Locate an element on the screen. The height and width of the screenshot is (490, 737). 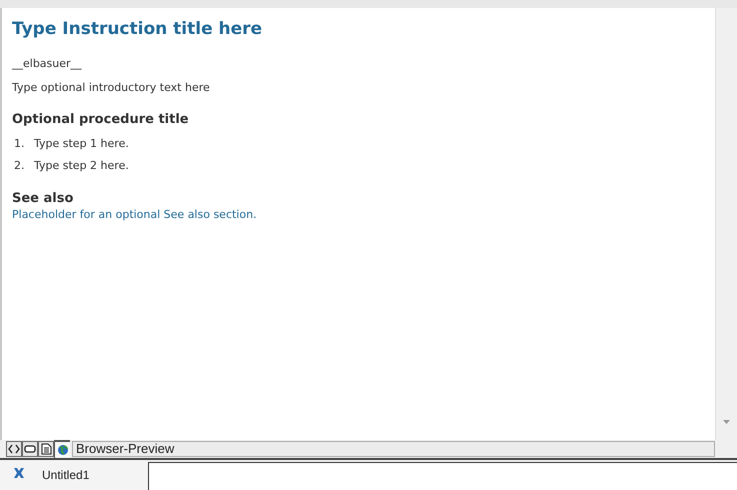
view-label: Browser-Preview is located at coordinates (393, 449).